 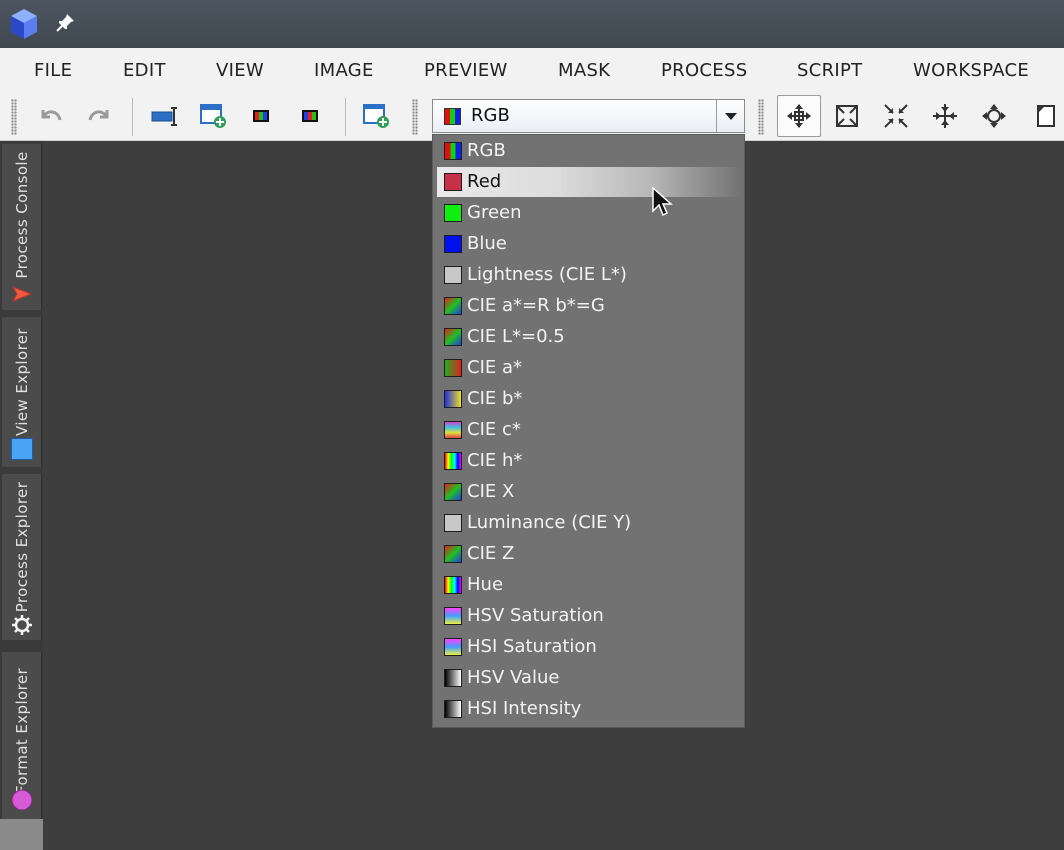 I want to click on menu-preview: PREVIEW, so click(x=466, y=70).